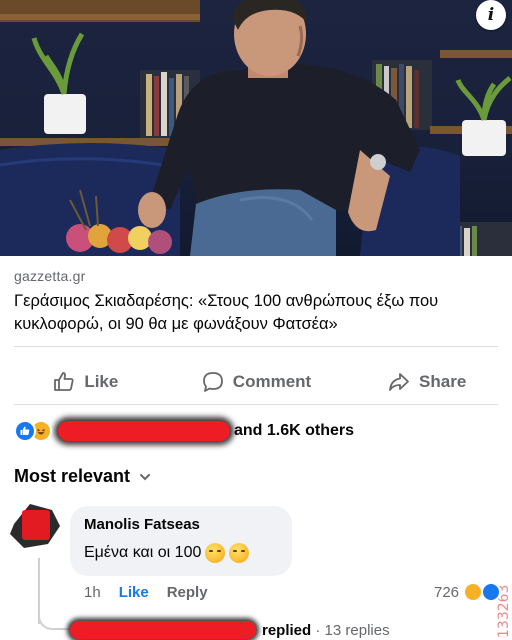  What do you see at coordinates (55, 618) in the screenshot?
I see `thread-connector` at bounding box center [55, 618].